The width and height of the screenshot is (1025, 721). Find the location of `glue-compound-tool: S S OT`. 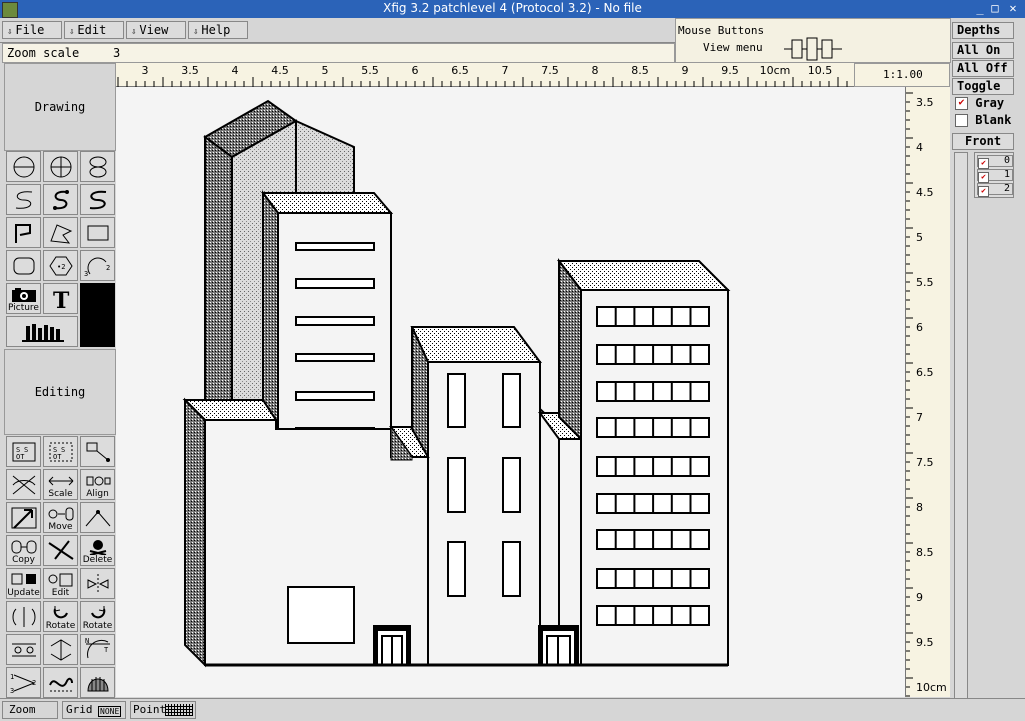

glue-compound-tool: S S OT is located at coordinates (23, 451).